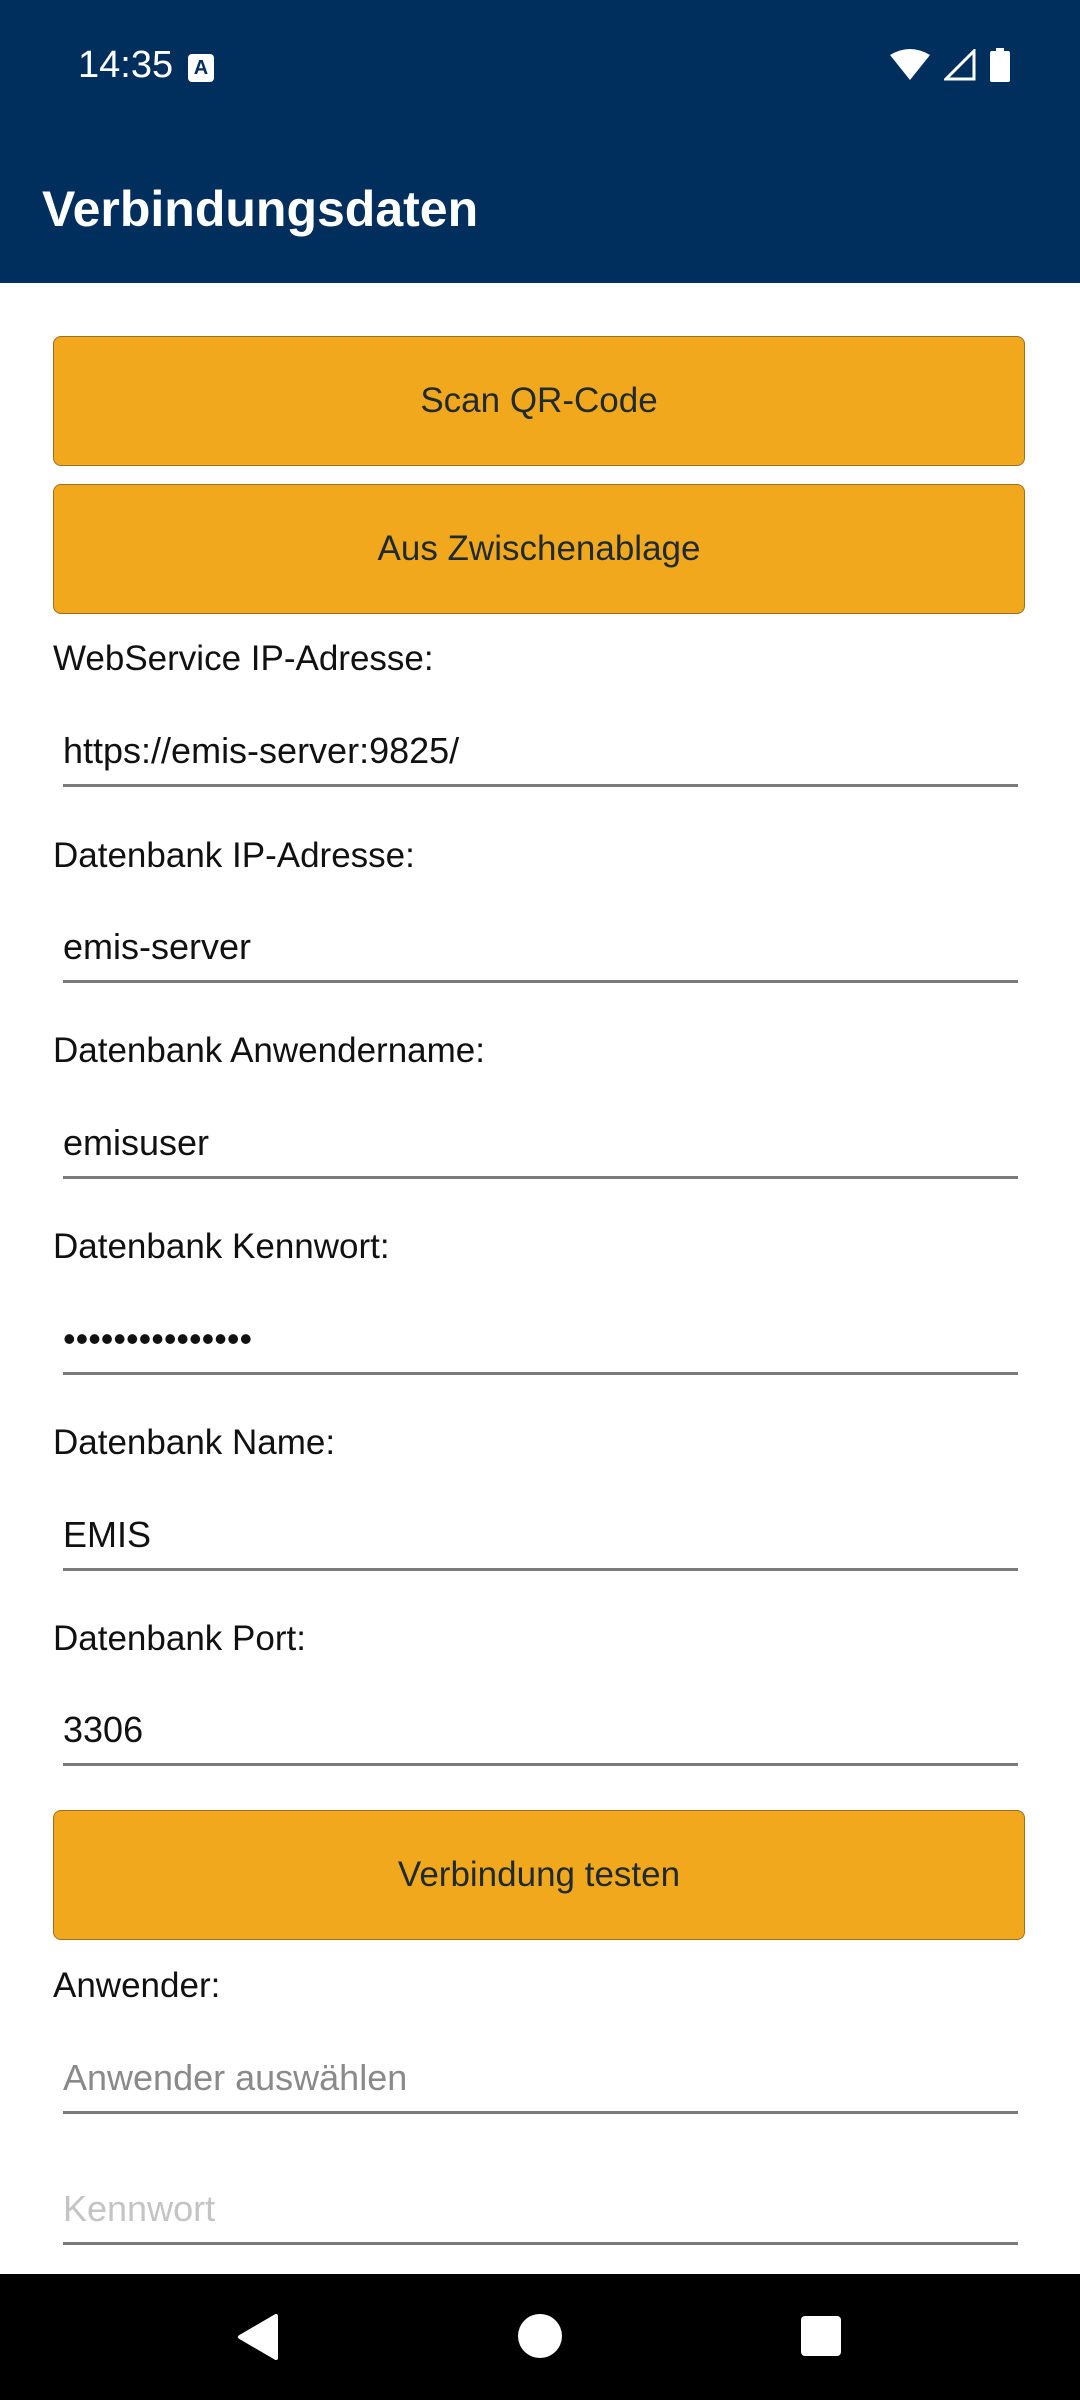  What do you see at coordinates (540, 1344) in the screenshot?
I see `db-password-input: •••••••••••••••` at bounding box center [540, 1344].